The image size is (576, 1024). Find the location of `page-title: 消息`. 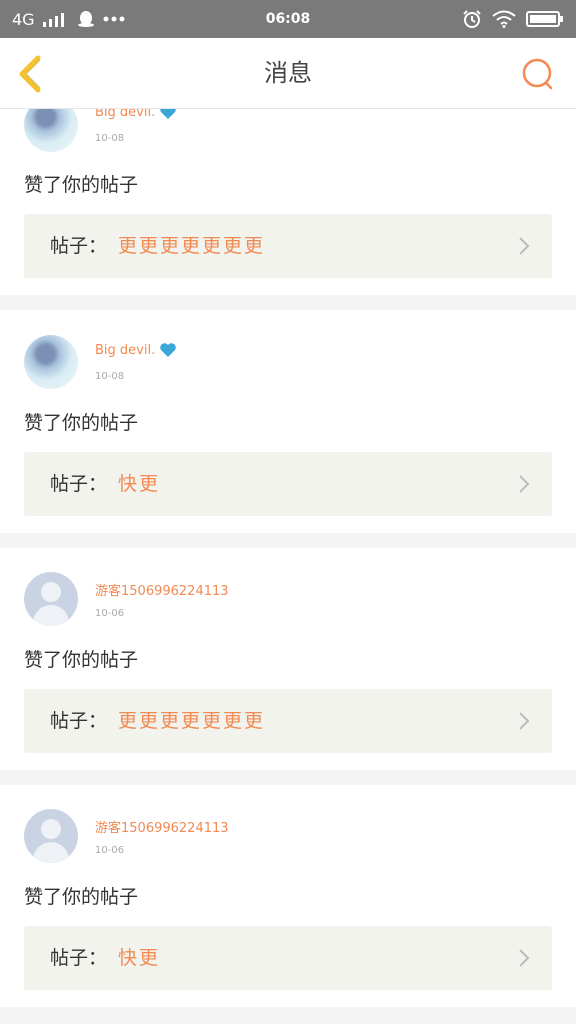

page-title: 消息 is located at coordinates (288, 73).